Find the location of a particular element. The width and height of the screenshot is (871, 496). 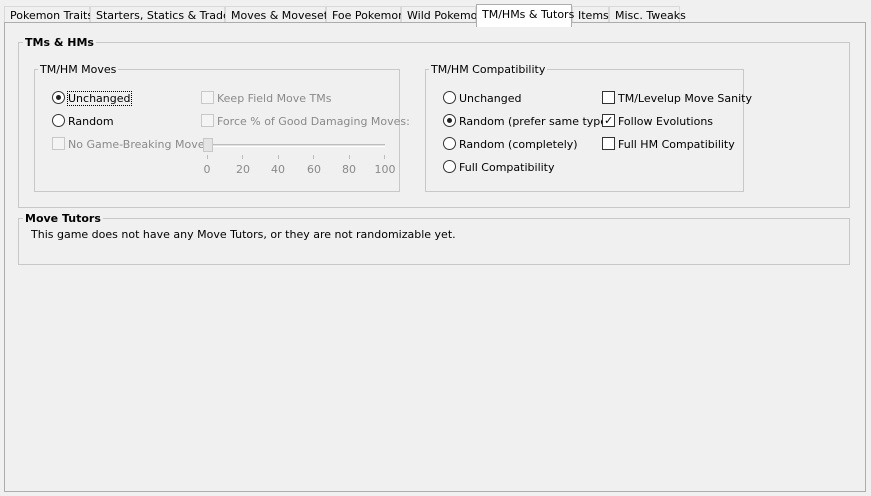

slider-tick-label: 60 is located at coordinates (314, 169).